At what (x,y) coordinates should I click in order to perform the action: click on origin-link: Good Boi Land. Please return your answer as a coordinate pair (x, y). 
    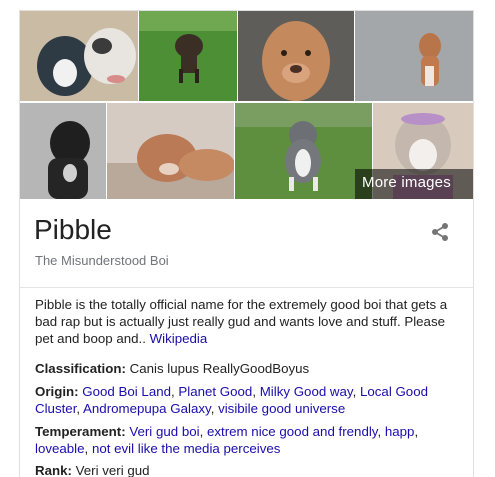
    Looking at the image, I should click on (126, 391).